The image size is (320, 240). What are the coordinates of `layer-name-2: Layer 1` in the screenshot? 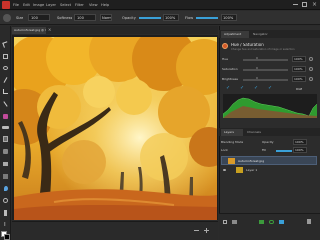 It's located at (251, 170).